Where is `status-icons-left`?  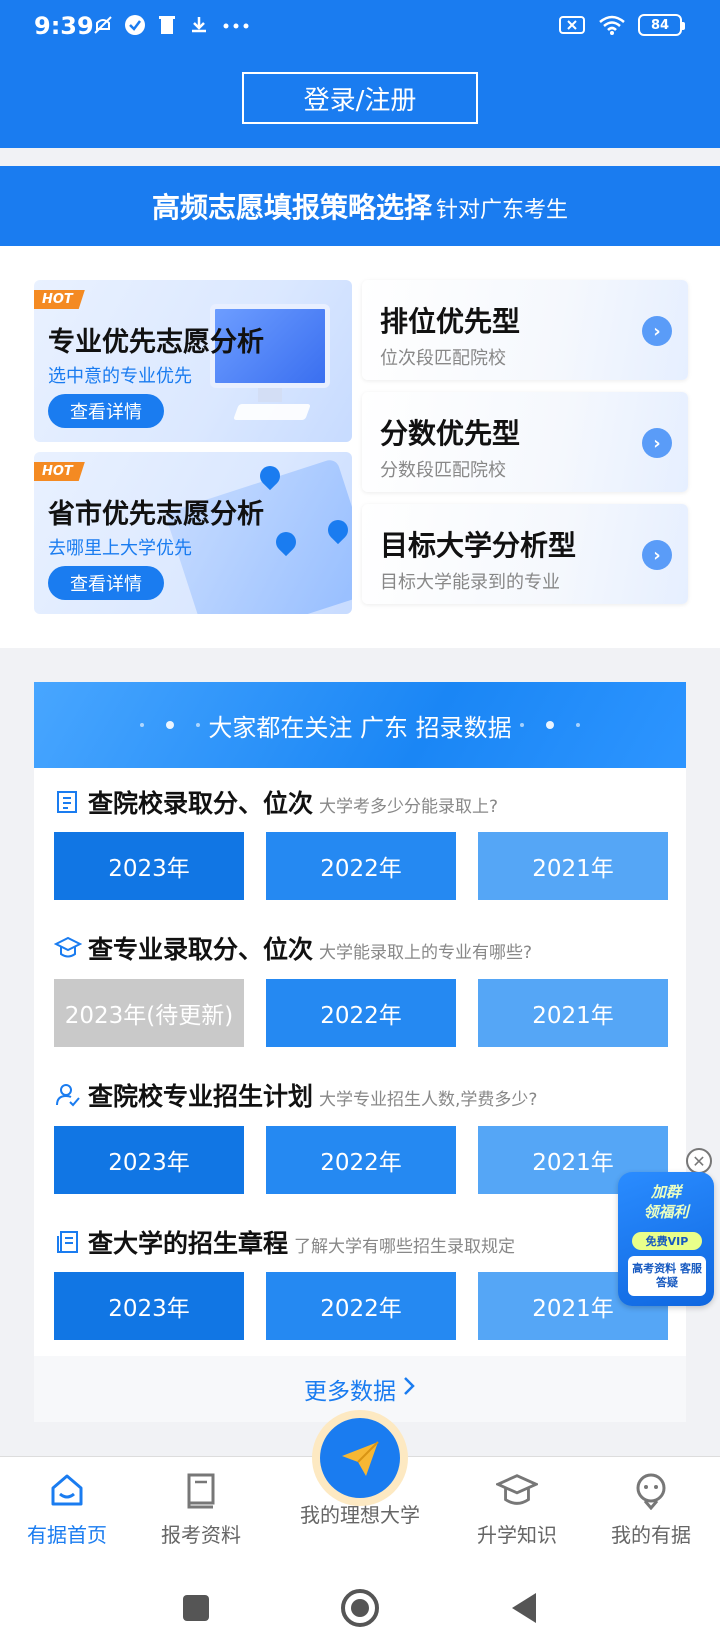
status-icons-left is located at coordinates (172, 25).